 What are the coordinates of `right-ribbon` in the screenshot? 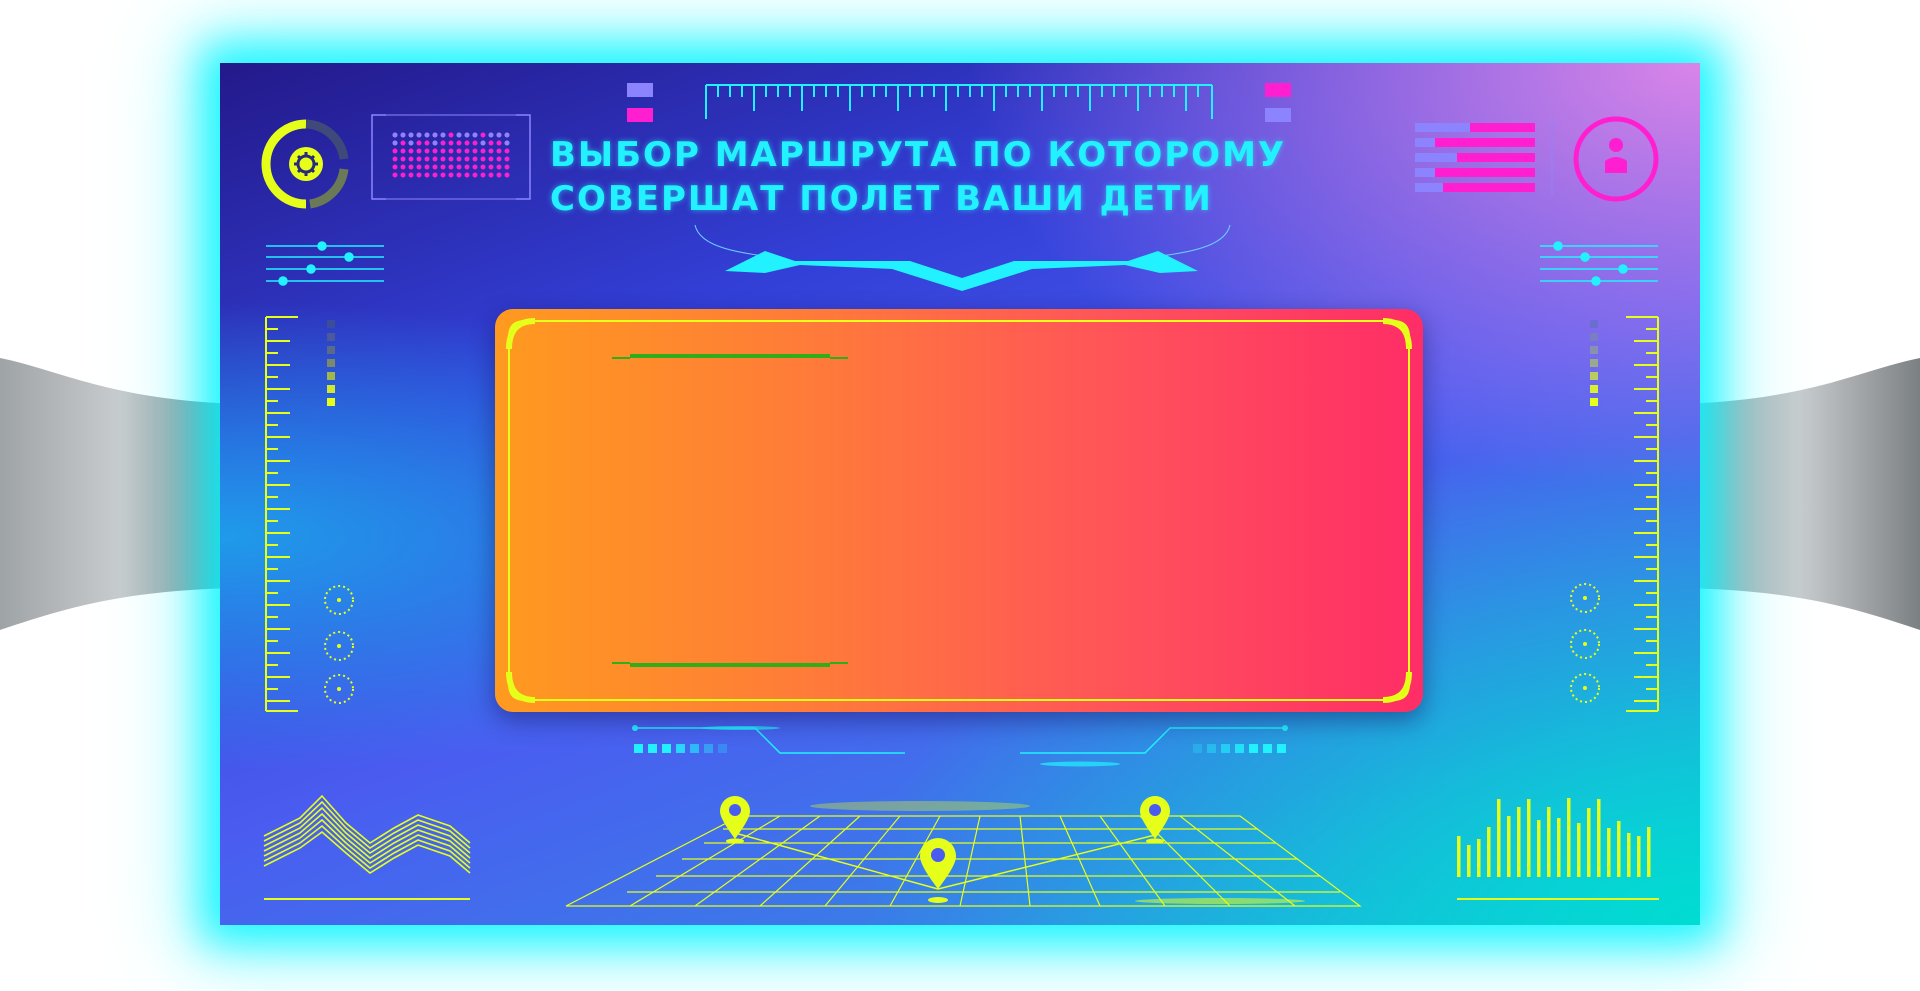 It's located at (1800, 494).